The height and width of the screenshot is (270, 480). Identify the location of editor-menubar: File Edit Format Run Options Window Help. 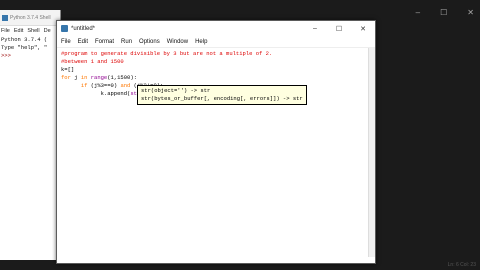
(216, 42).